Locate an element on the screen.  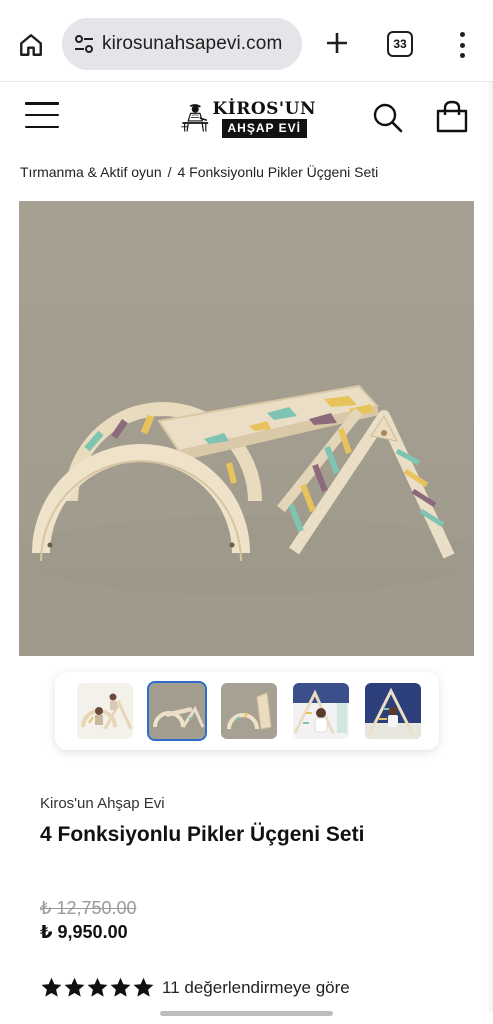
logo-wordmark: KİROS'UN AHŞAP EVİ is located at coordinates (264, 118).